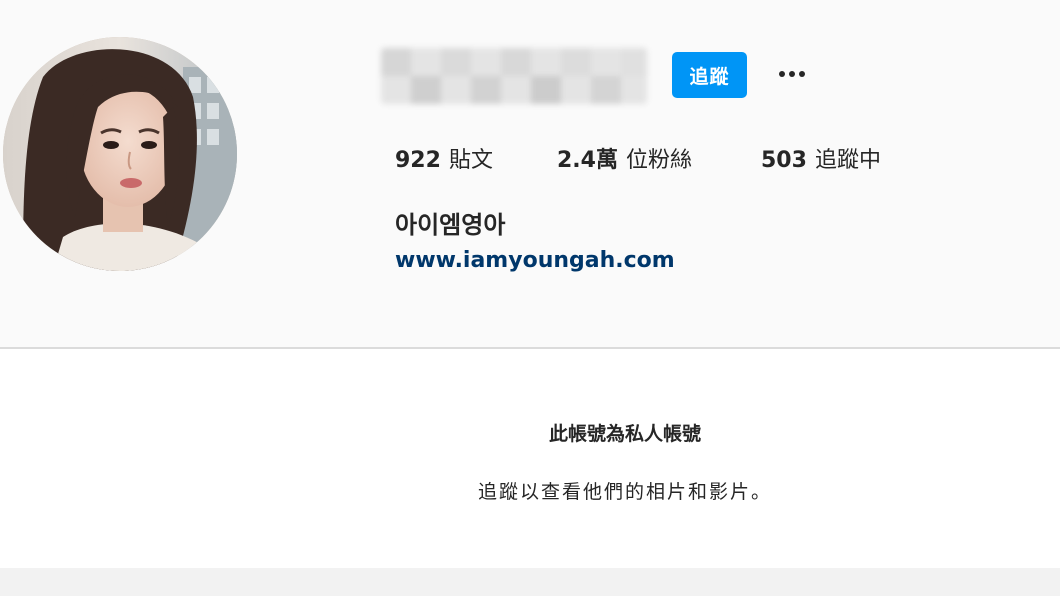 This screenshot has width=1060, height=596. I want to click on profile-avatar, so click(120, 154).